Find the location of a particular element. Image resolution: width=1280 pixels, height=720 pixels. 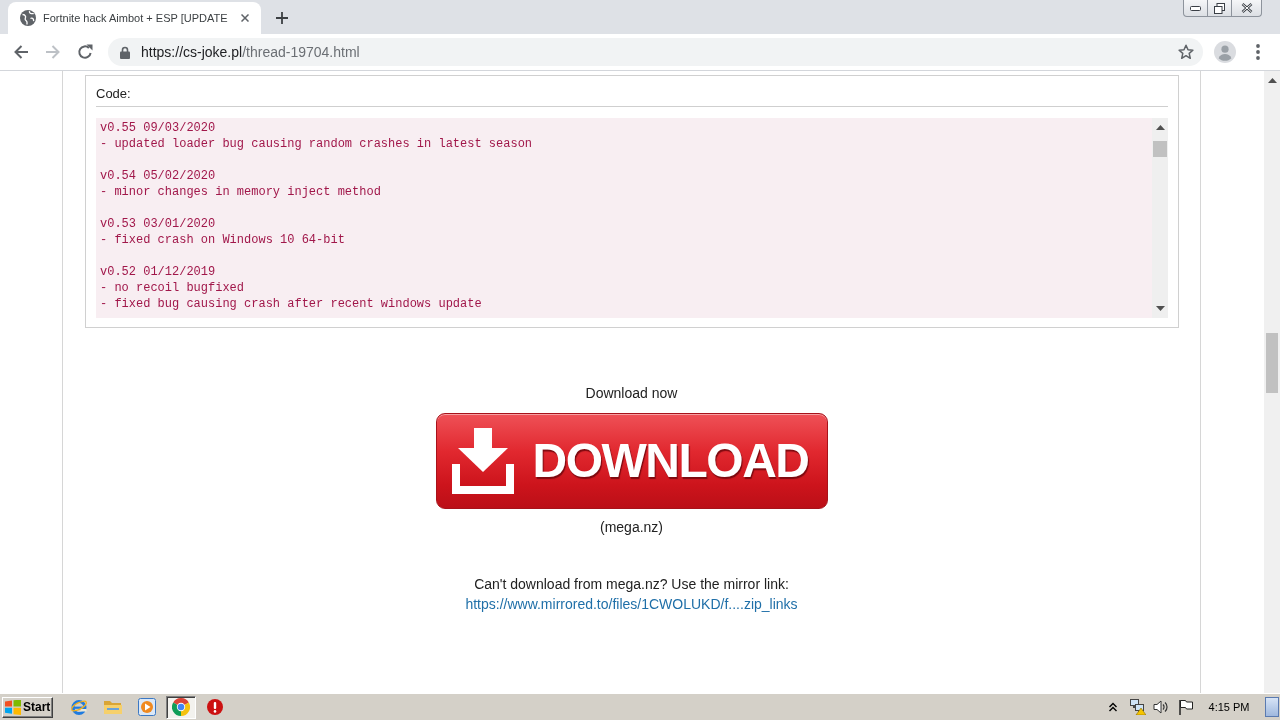

code-line: v0.52 01/12/2019 is located at coordinates (158, 272).